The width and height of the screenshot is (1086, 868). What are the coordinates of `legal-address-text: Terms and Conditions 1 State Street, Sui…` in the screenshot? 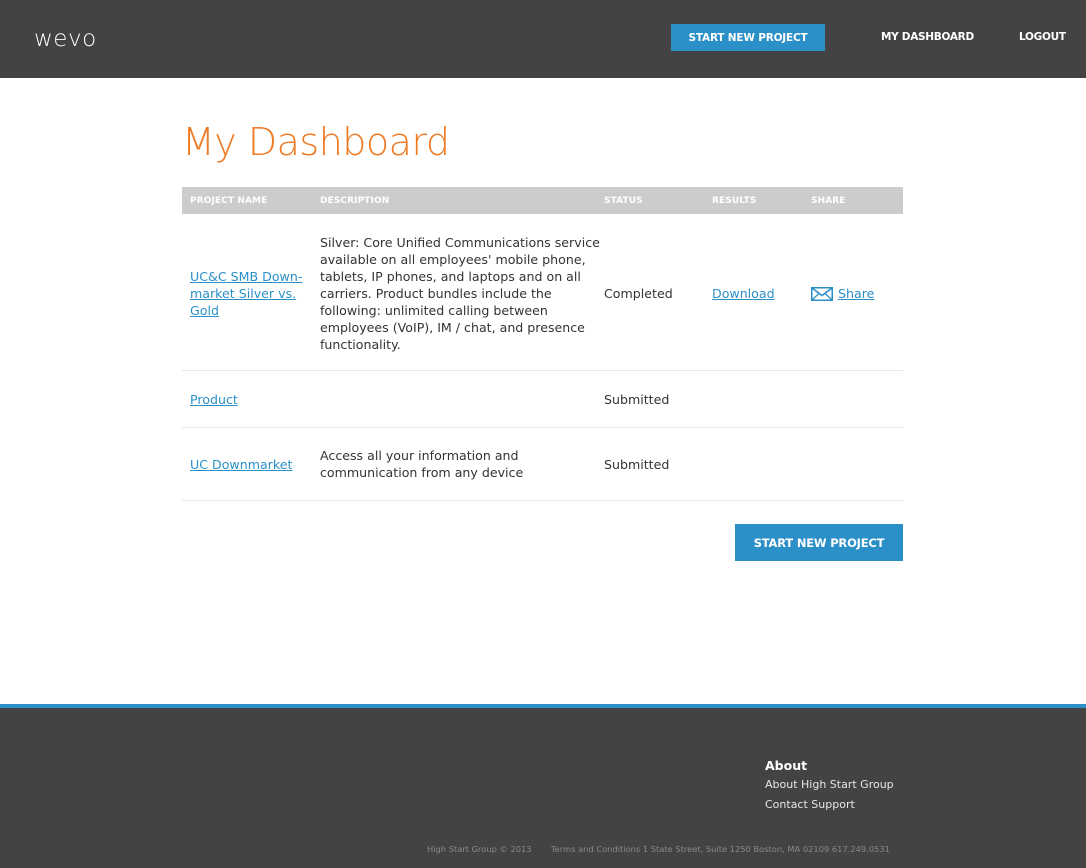 It's located at (720, 849).